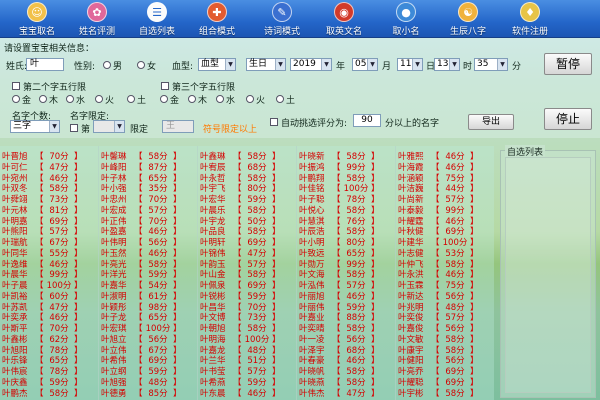  Describe the element at coordinates (247, 254) in the screenshot. I see `name-row: 叶锦伟【 47分】` at that location.